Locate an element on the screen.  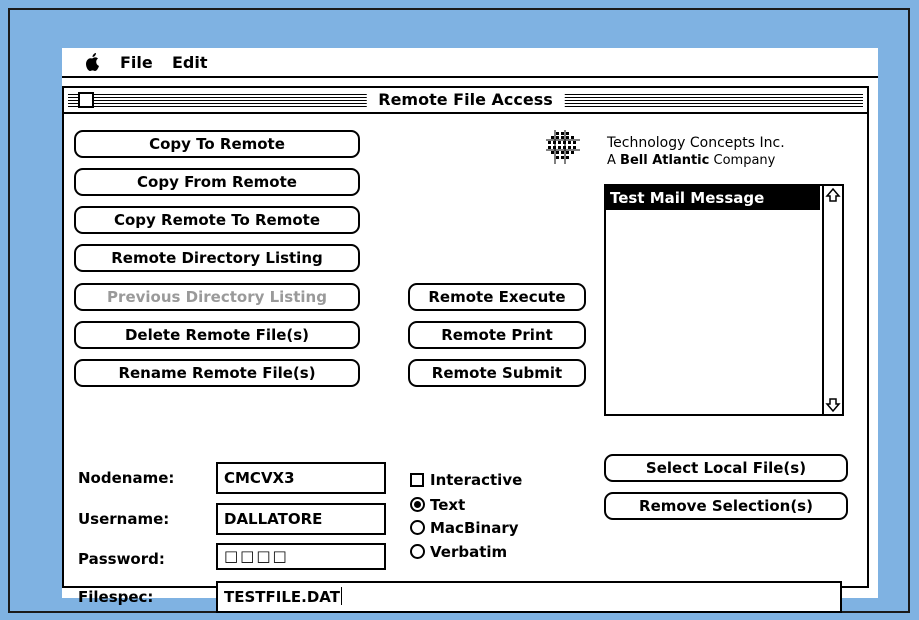
checkbox-icon is located at coordinates (417, 480).